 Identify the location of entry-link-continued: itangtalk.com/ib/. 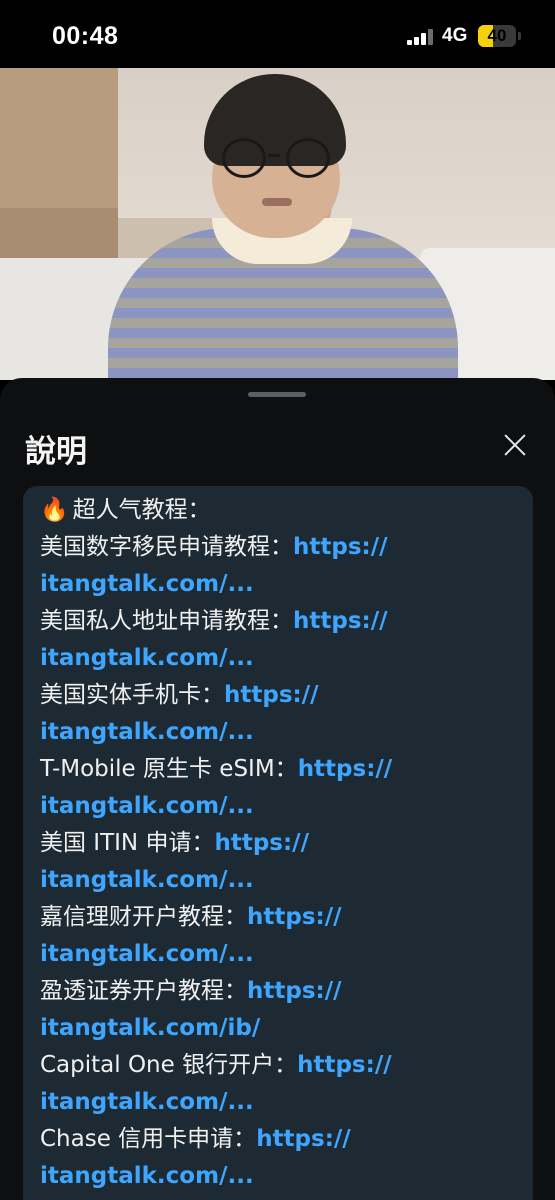
(150, 1028).